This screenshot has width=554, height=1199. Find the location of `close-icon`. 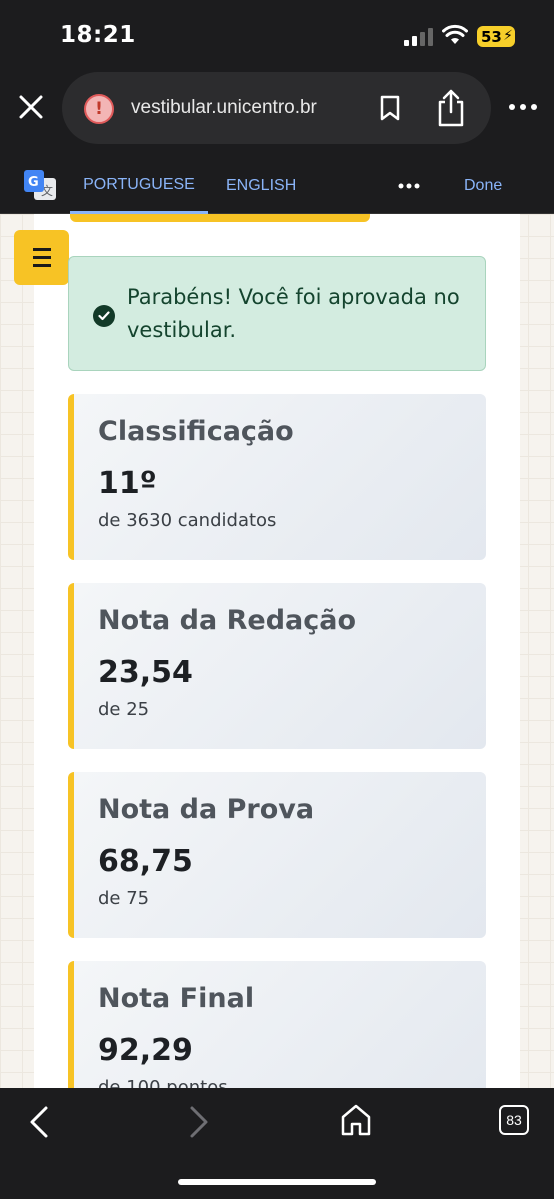

close-icon is located at coordinates (31, 107).